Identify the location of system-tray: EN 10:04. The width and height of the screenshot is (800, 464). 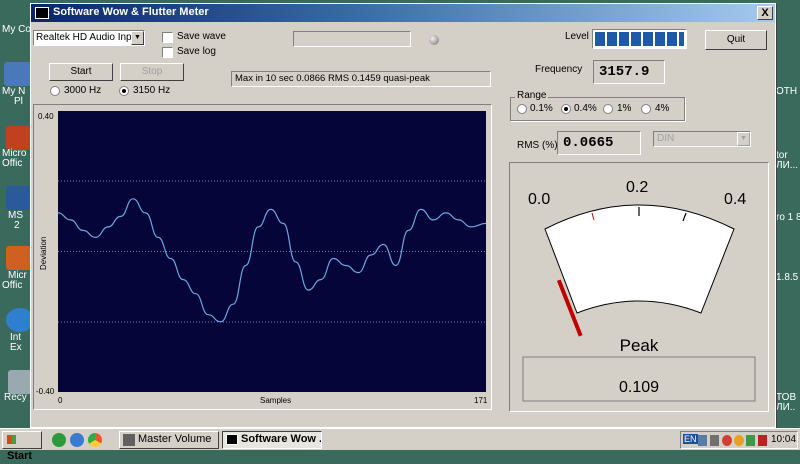
(739, 440).